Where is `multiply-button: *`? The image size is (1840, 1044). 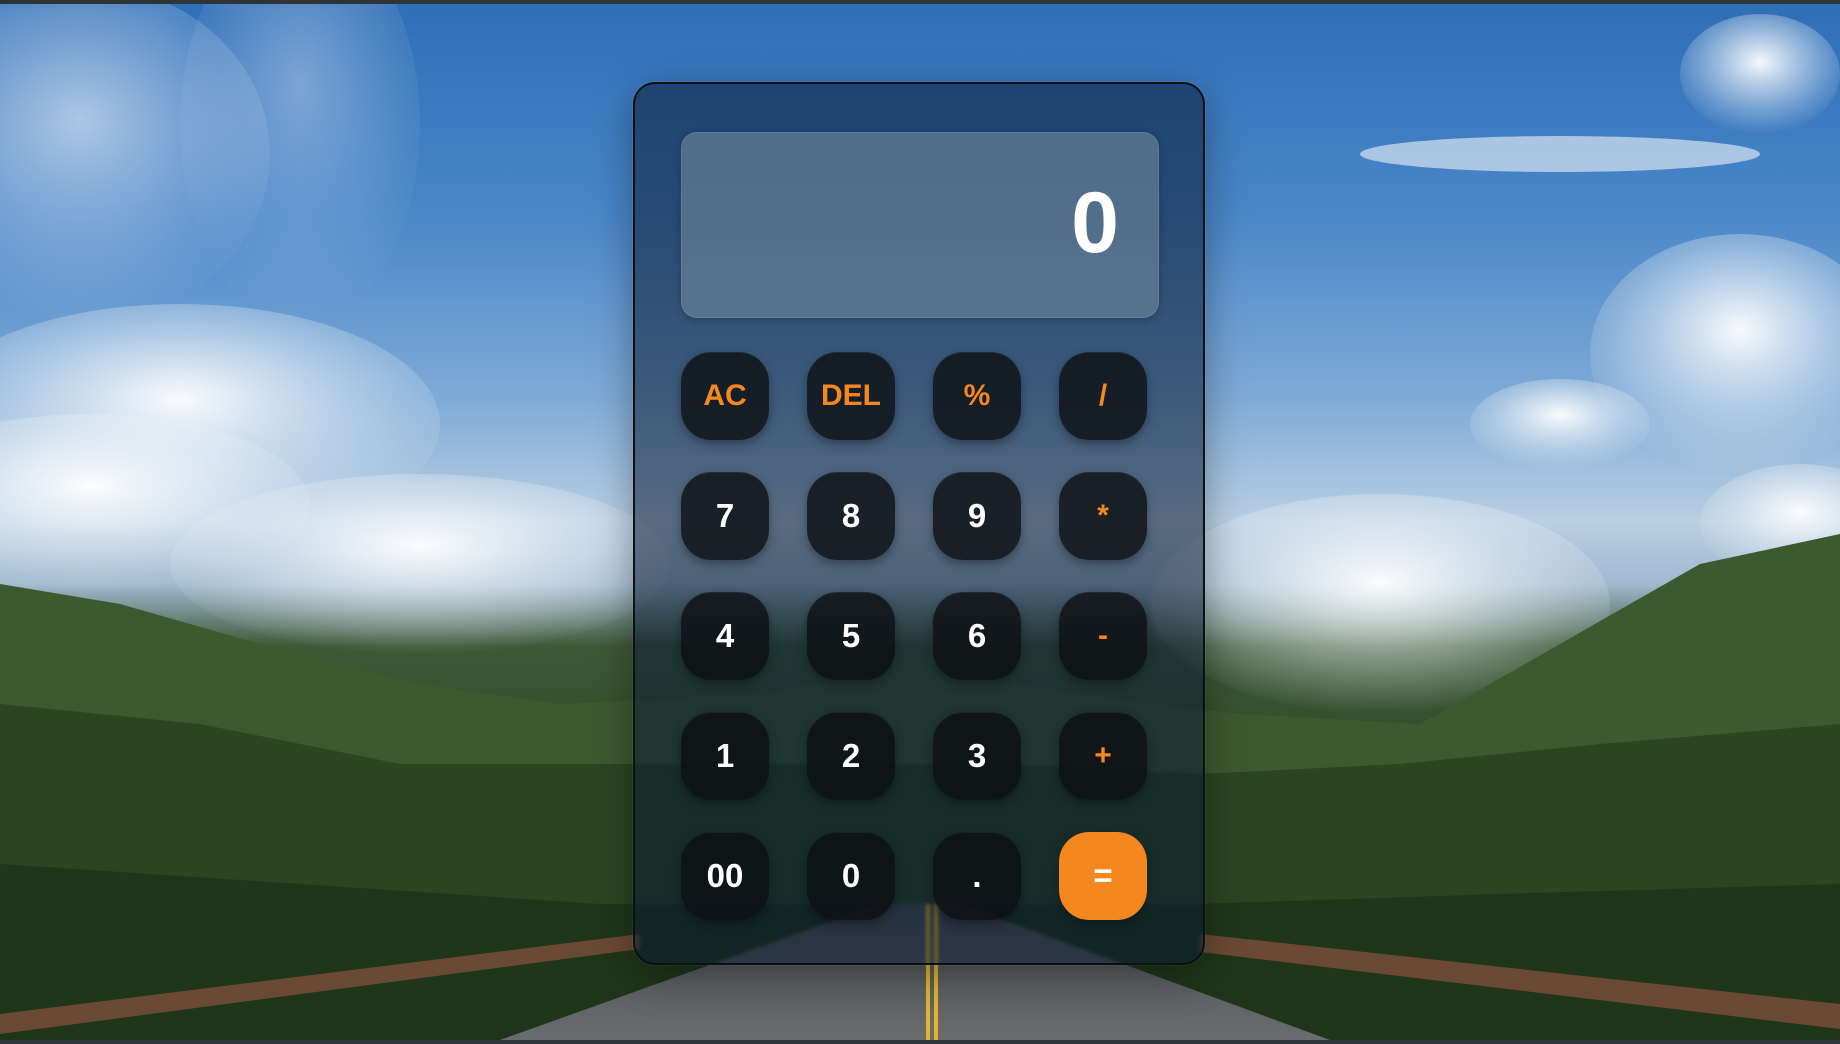 multiply-button: * is located at coordinates (1103, 516).